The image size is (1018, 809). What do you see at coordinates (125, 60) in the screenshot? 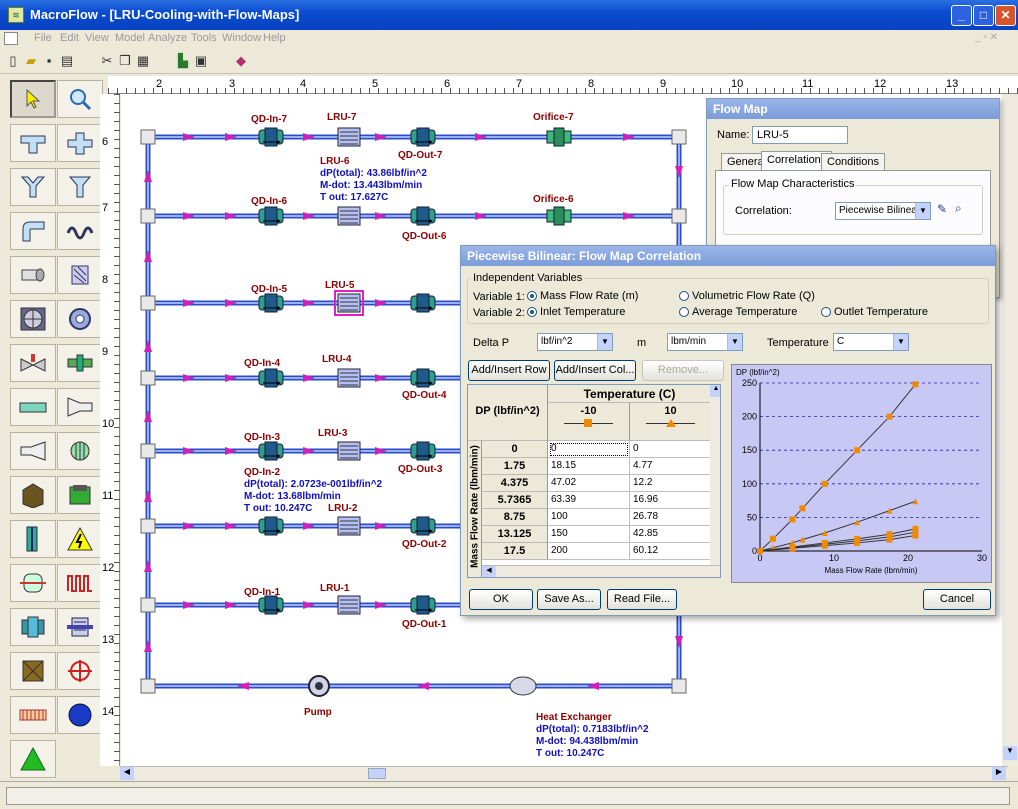
I see `copy-icon: ❐` at bounding box center [125, 60].